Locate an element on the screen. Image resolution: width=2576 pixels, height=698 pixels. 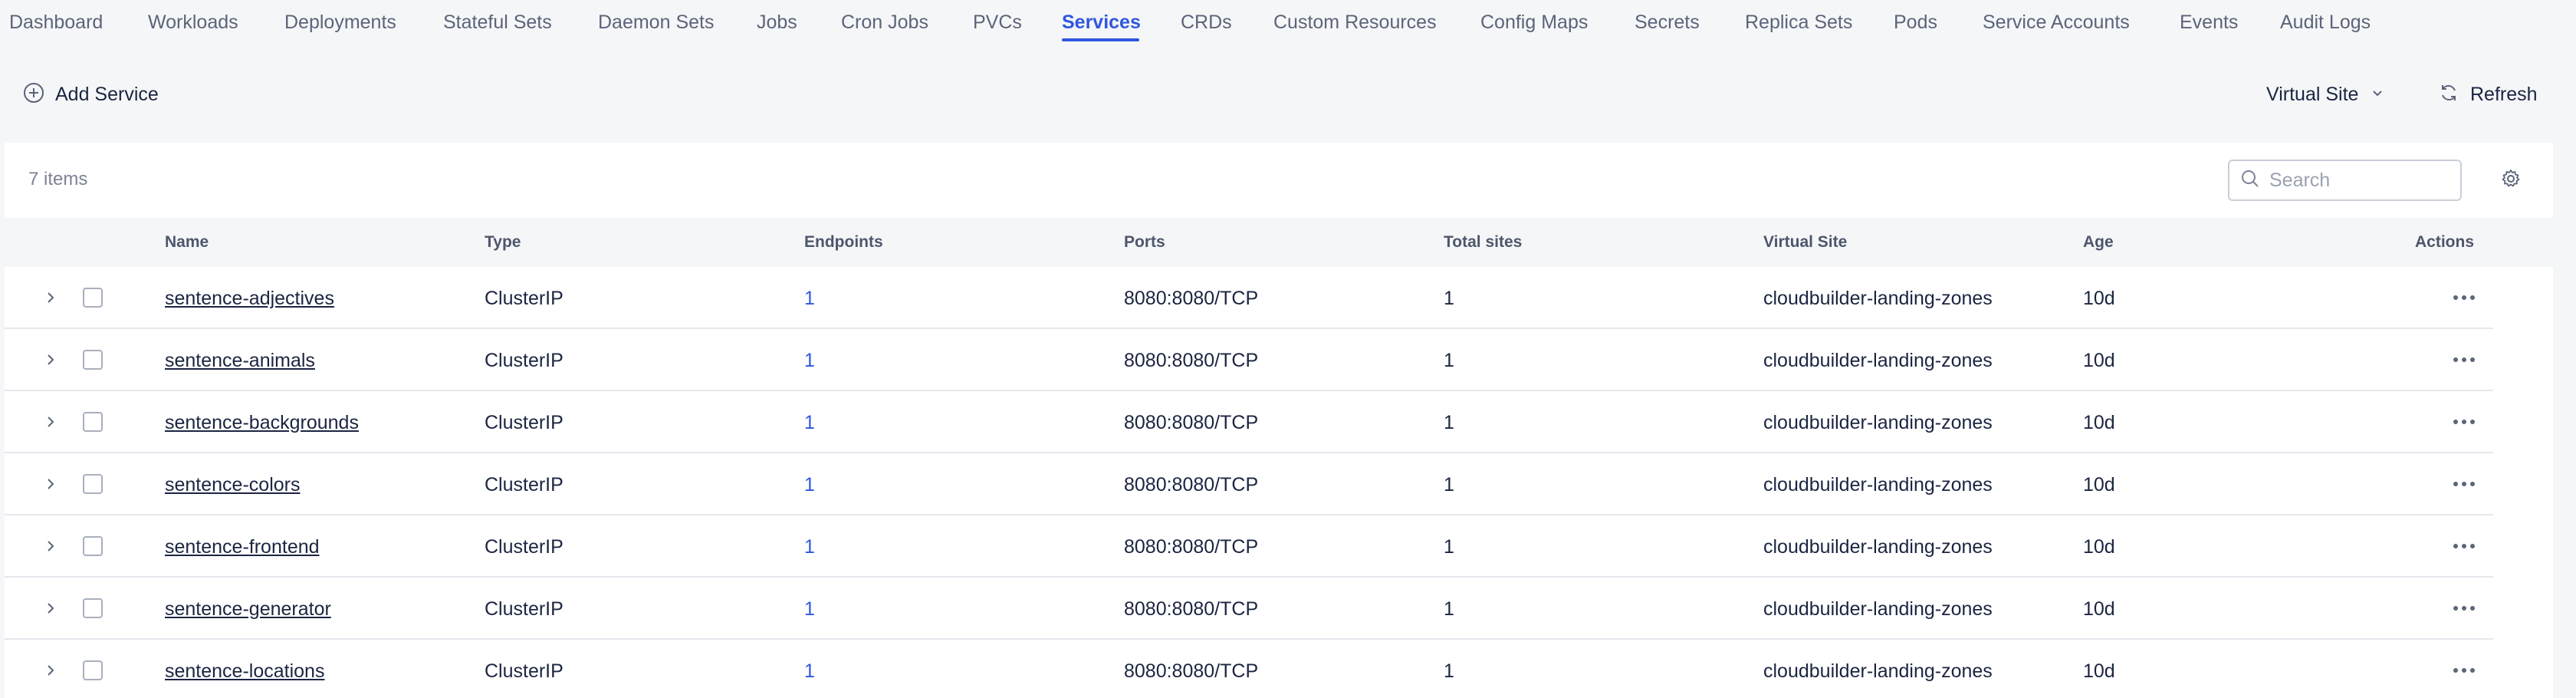
tab-jobs: Jobs is located at coordinates (777, 22).